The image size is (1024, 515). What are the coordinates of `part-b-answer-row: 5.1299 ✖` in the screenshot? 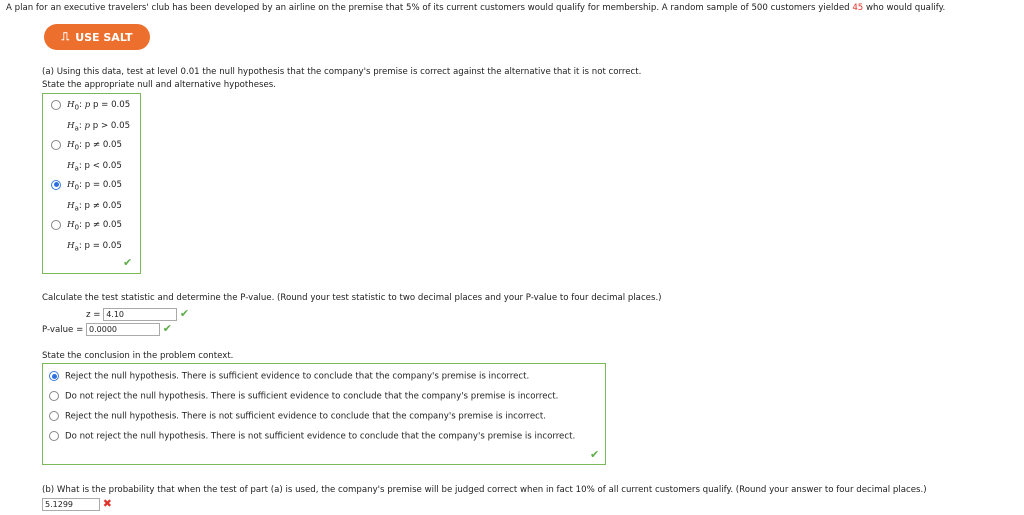 It's located at (77, 504).